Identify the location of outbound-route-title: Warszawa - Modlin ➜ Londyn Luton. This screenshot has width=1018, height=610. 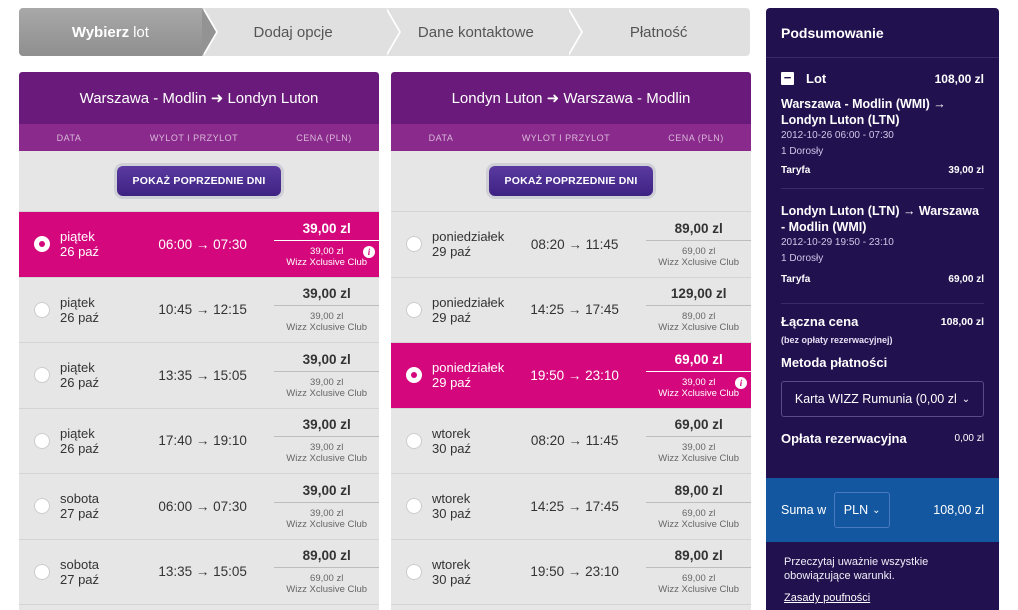
(199, 98).